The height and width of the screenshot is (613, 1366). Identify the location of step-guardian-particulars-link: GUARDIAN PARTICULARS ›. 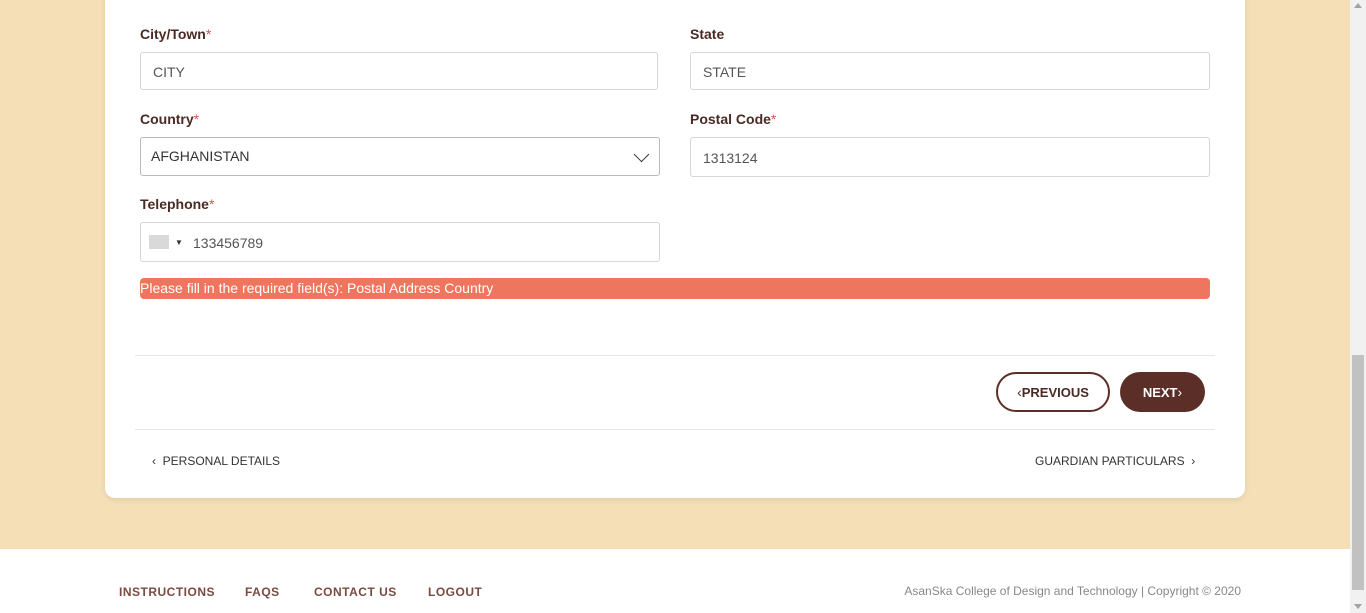
(1115, 461).